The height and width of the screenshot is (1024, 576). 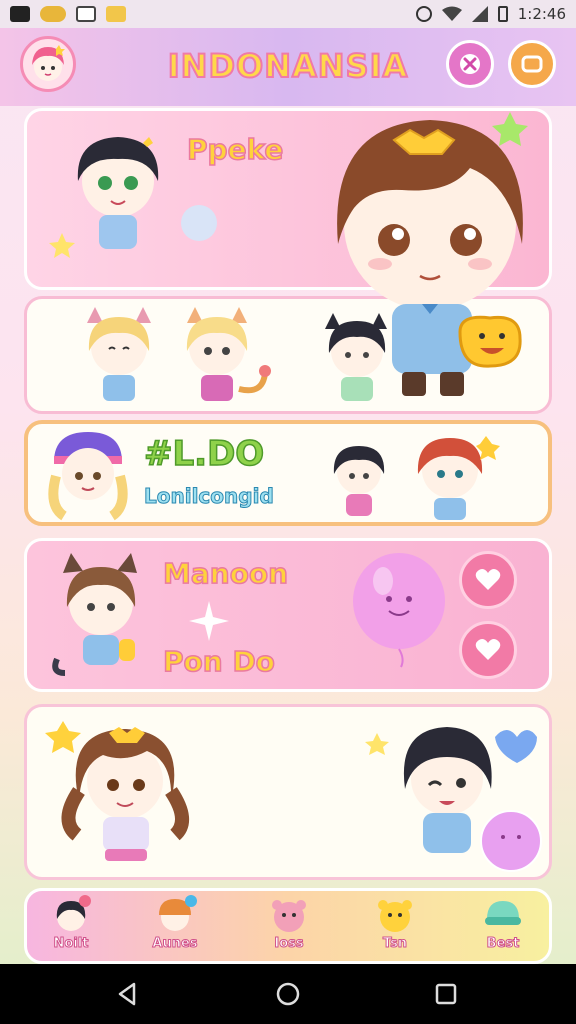 I want to click on card-4-sublabel: Pon Do, so click(x=218, y=661).